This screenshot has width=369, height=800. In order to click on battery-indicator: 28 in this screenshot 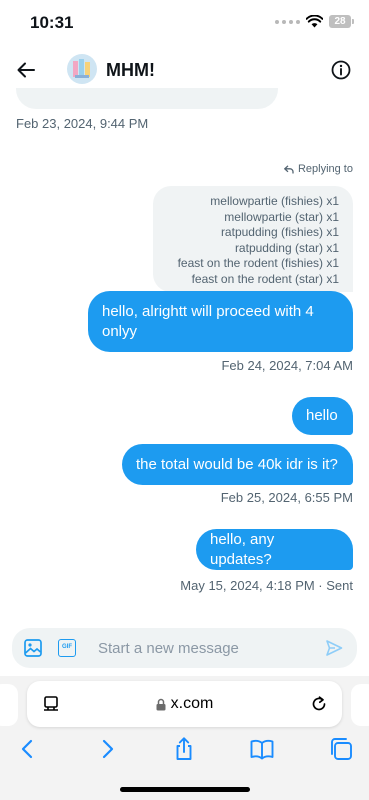, I will do `click(341, 21)`.